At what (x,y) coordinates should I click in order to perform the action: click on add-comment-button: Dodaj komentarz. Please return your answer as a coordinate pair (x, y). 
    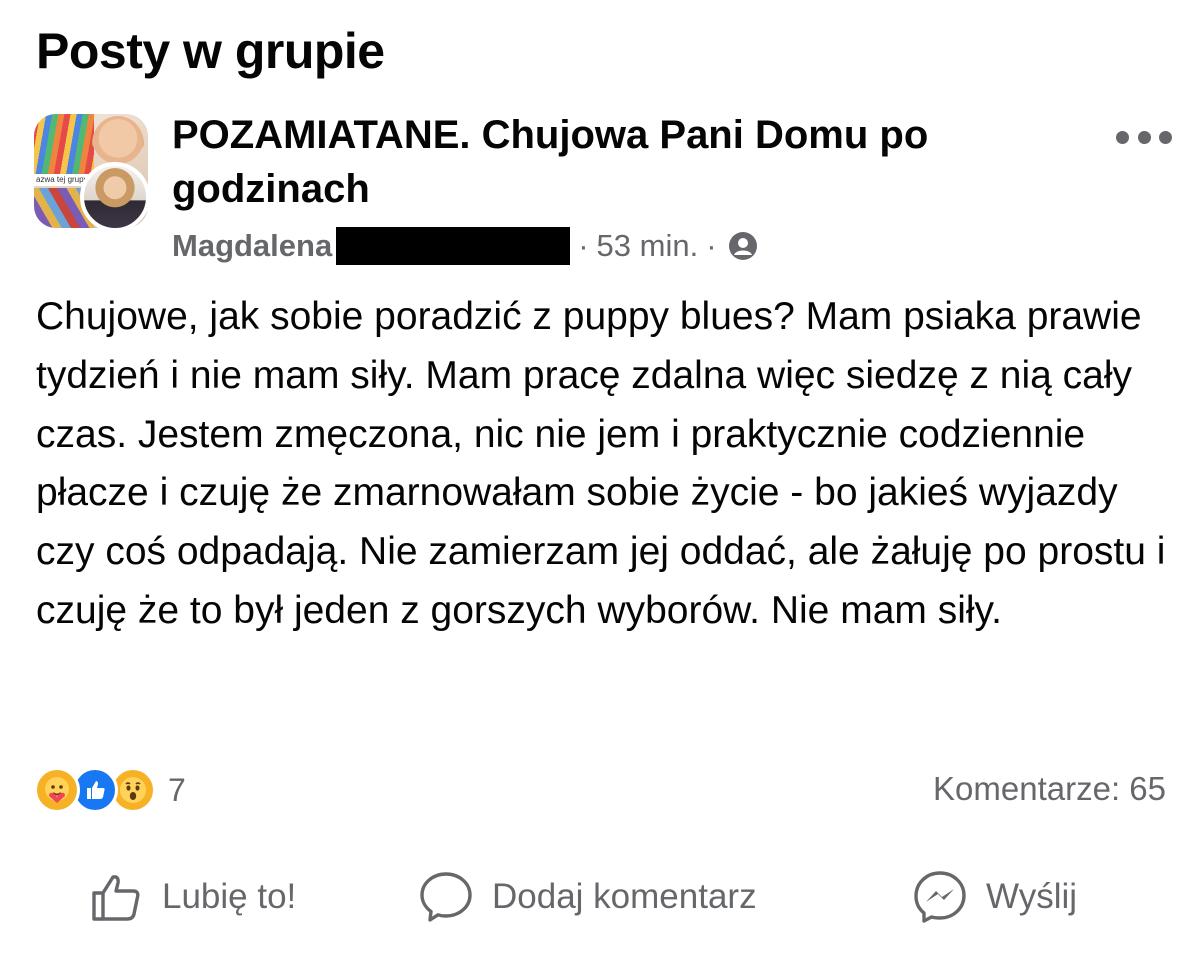
    Looking at the image, I should click on (587, 897).